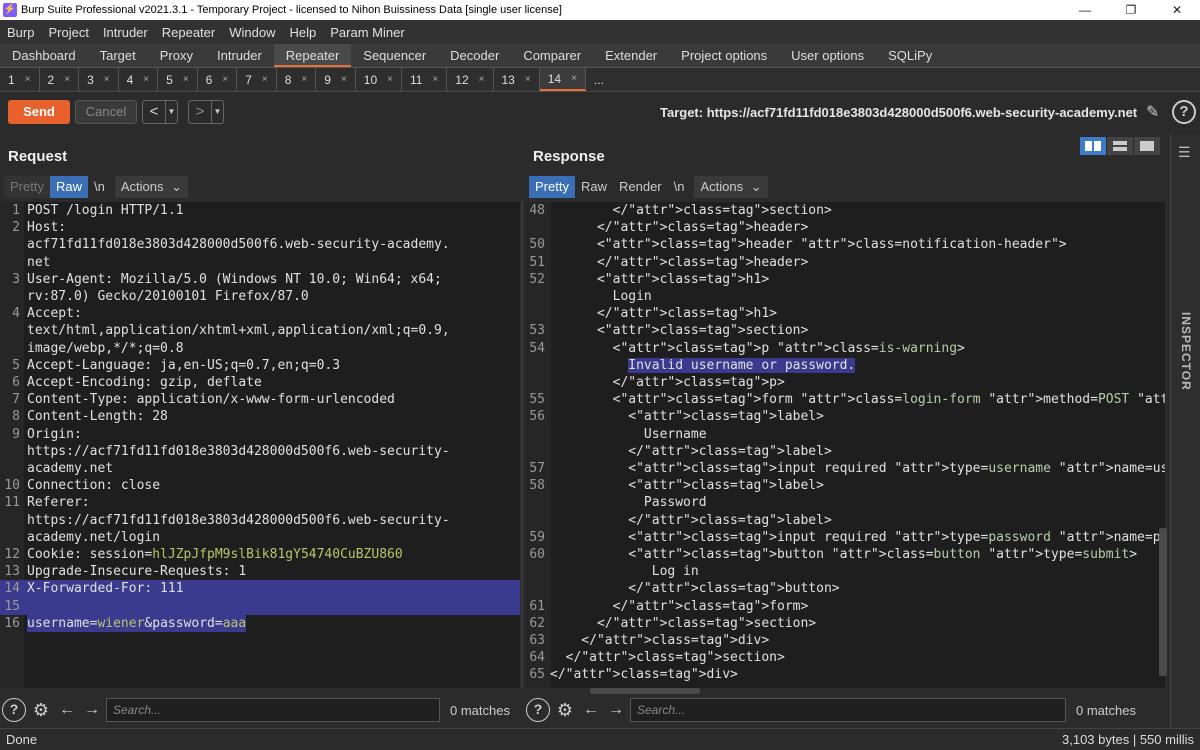 The image size is (1200, 750). I want to click on response-line: 62 </"attr">class=tag">section>, so click(845, 623).